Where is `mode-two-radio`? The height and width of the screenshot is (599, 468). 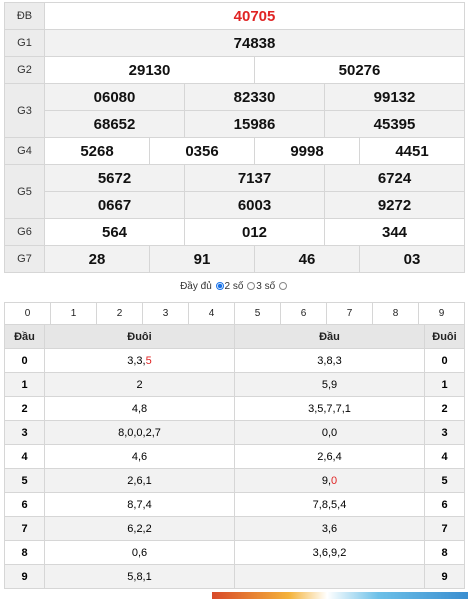 mode-two-radio is located at coordinates (251, 286).